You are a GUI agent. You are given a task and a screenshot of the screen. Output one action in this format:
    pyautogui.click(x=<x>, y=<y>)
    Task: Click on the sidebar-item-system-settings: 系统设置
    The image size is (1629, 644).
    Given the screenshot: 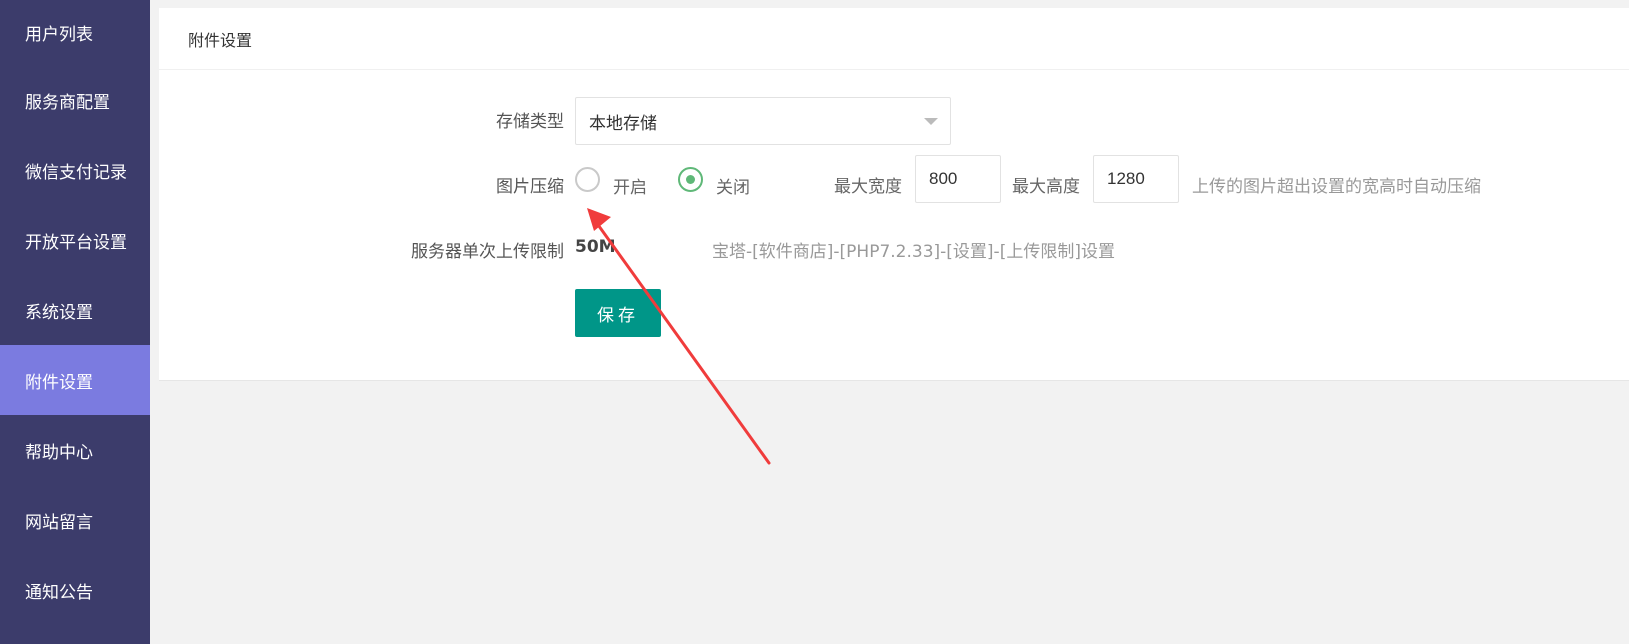 What is the action you would take?
    pyautogui.click(x=75, y=310)
    